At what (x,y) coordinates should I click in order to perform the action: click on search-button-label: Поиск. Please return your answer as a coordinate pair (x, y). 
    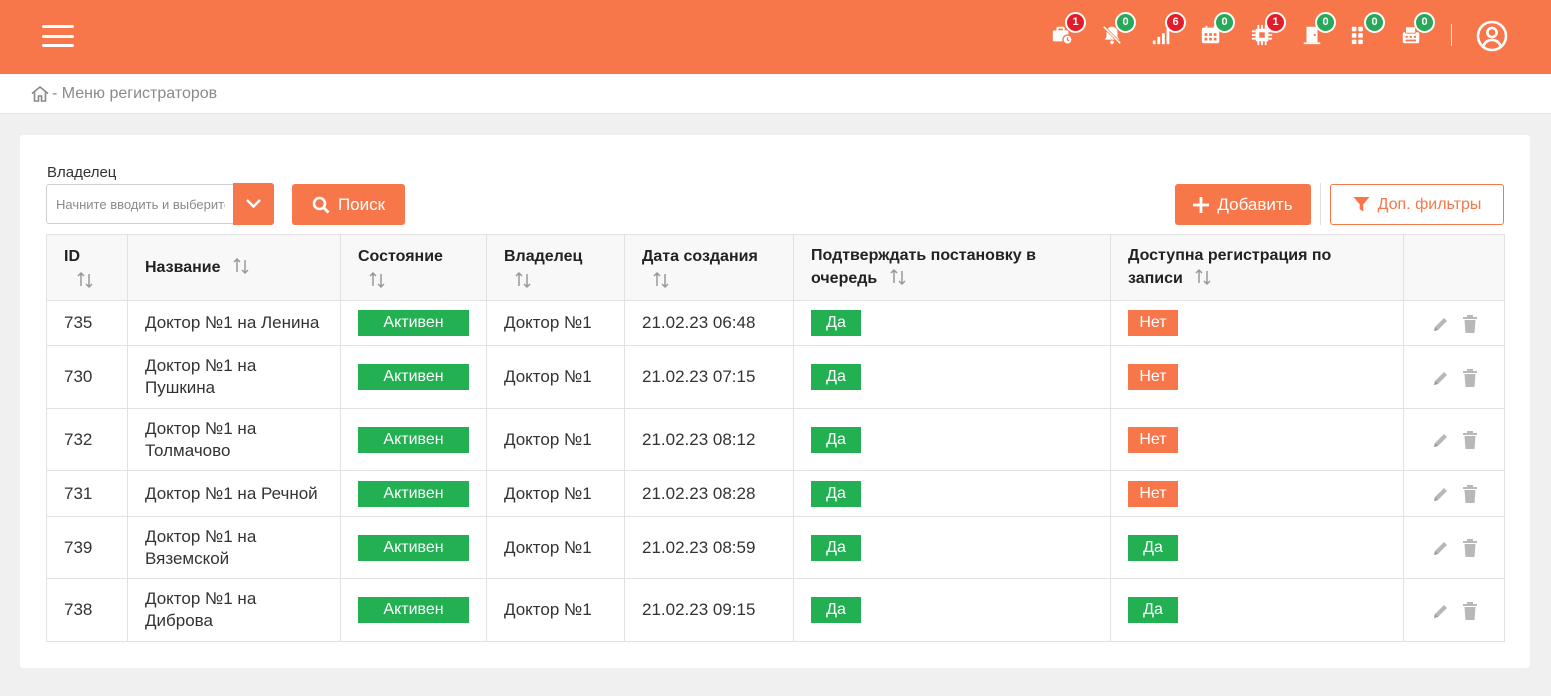
    Looking at the image, I should click on (361, 204).